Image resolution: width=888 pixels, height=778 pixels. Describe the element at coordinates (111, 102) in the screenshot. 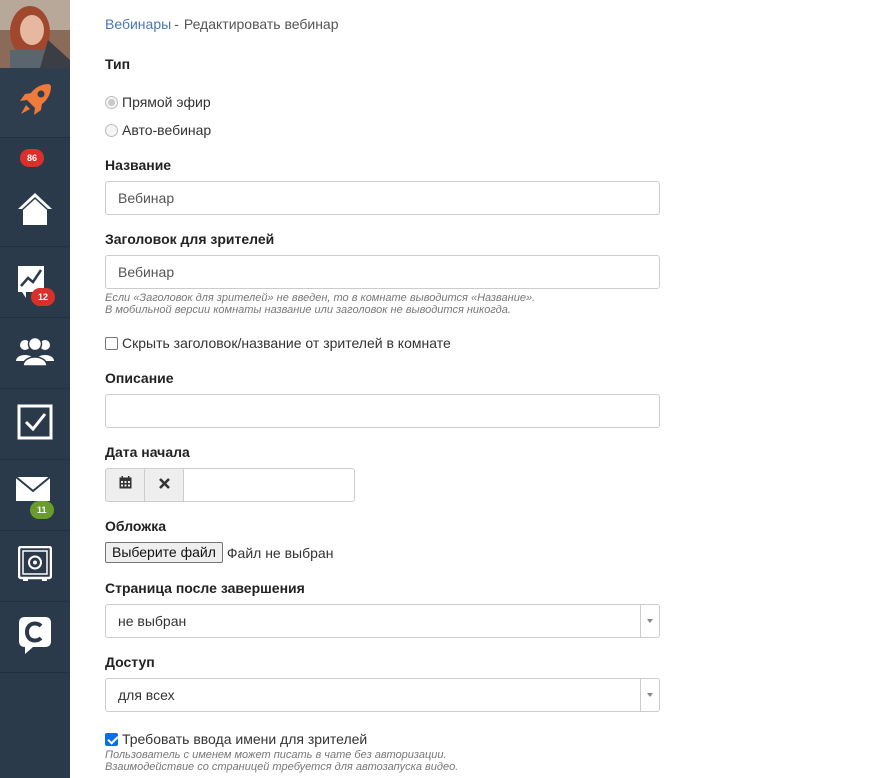

I see `radio-live` at that location.